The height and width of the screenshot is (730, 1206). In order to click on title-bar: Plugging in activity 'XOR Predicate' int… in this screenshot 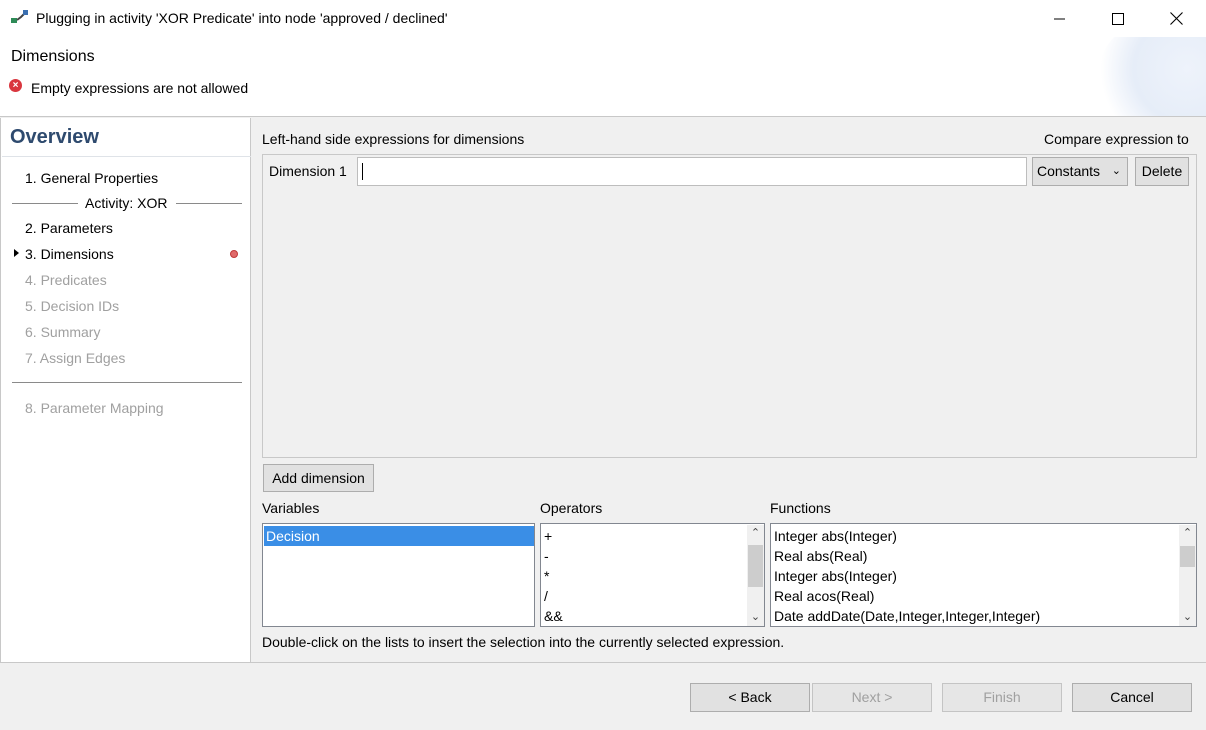, I will do `click(603, 18)`.